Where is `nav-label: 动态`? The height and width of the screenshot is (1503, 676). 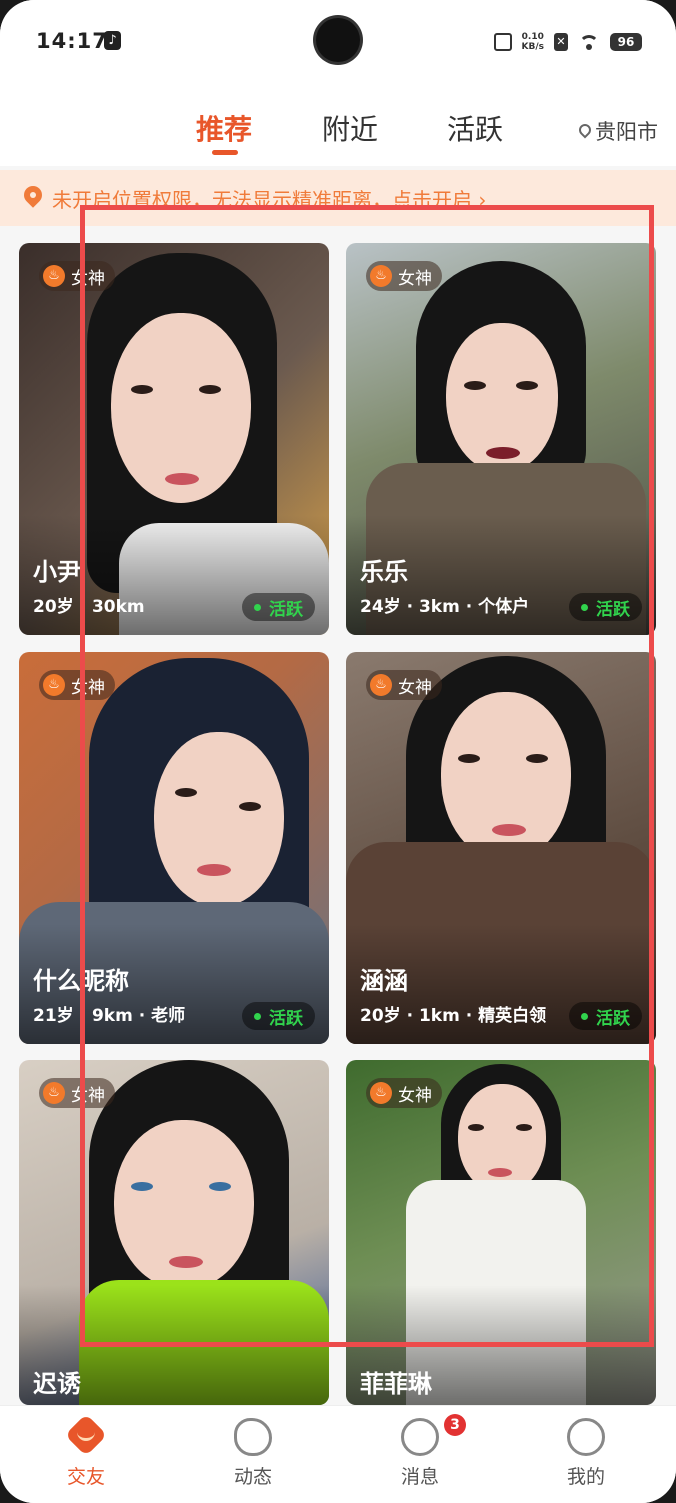
nav-label: 动态 is located at coordinates (252, 1477).